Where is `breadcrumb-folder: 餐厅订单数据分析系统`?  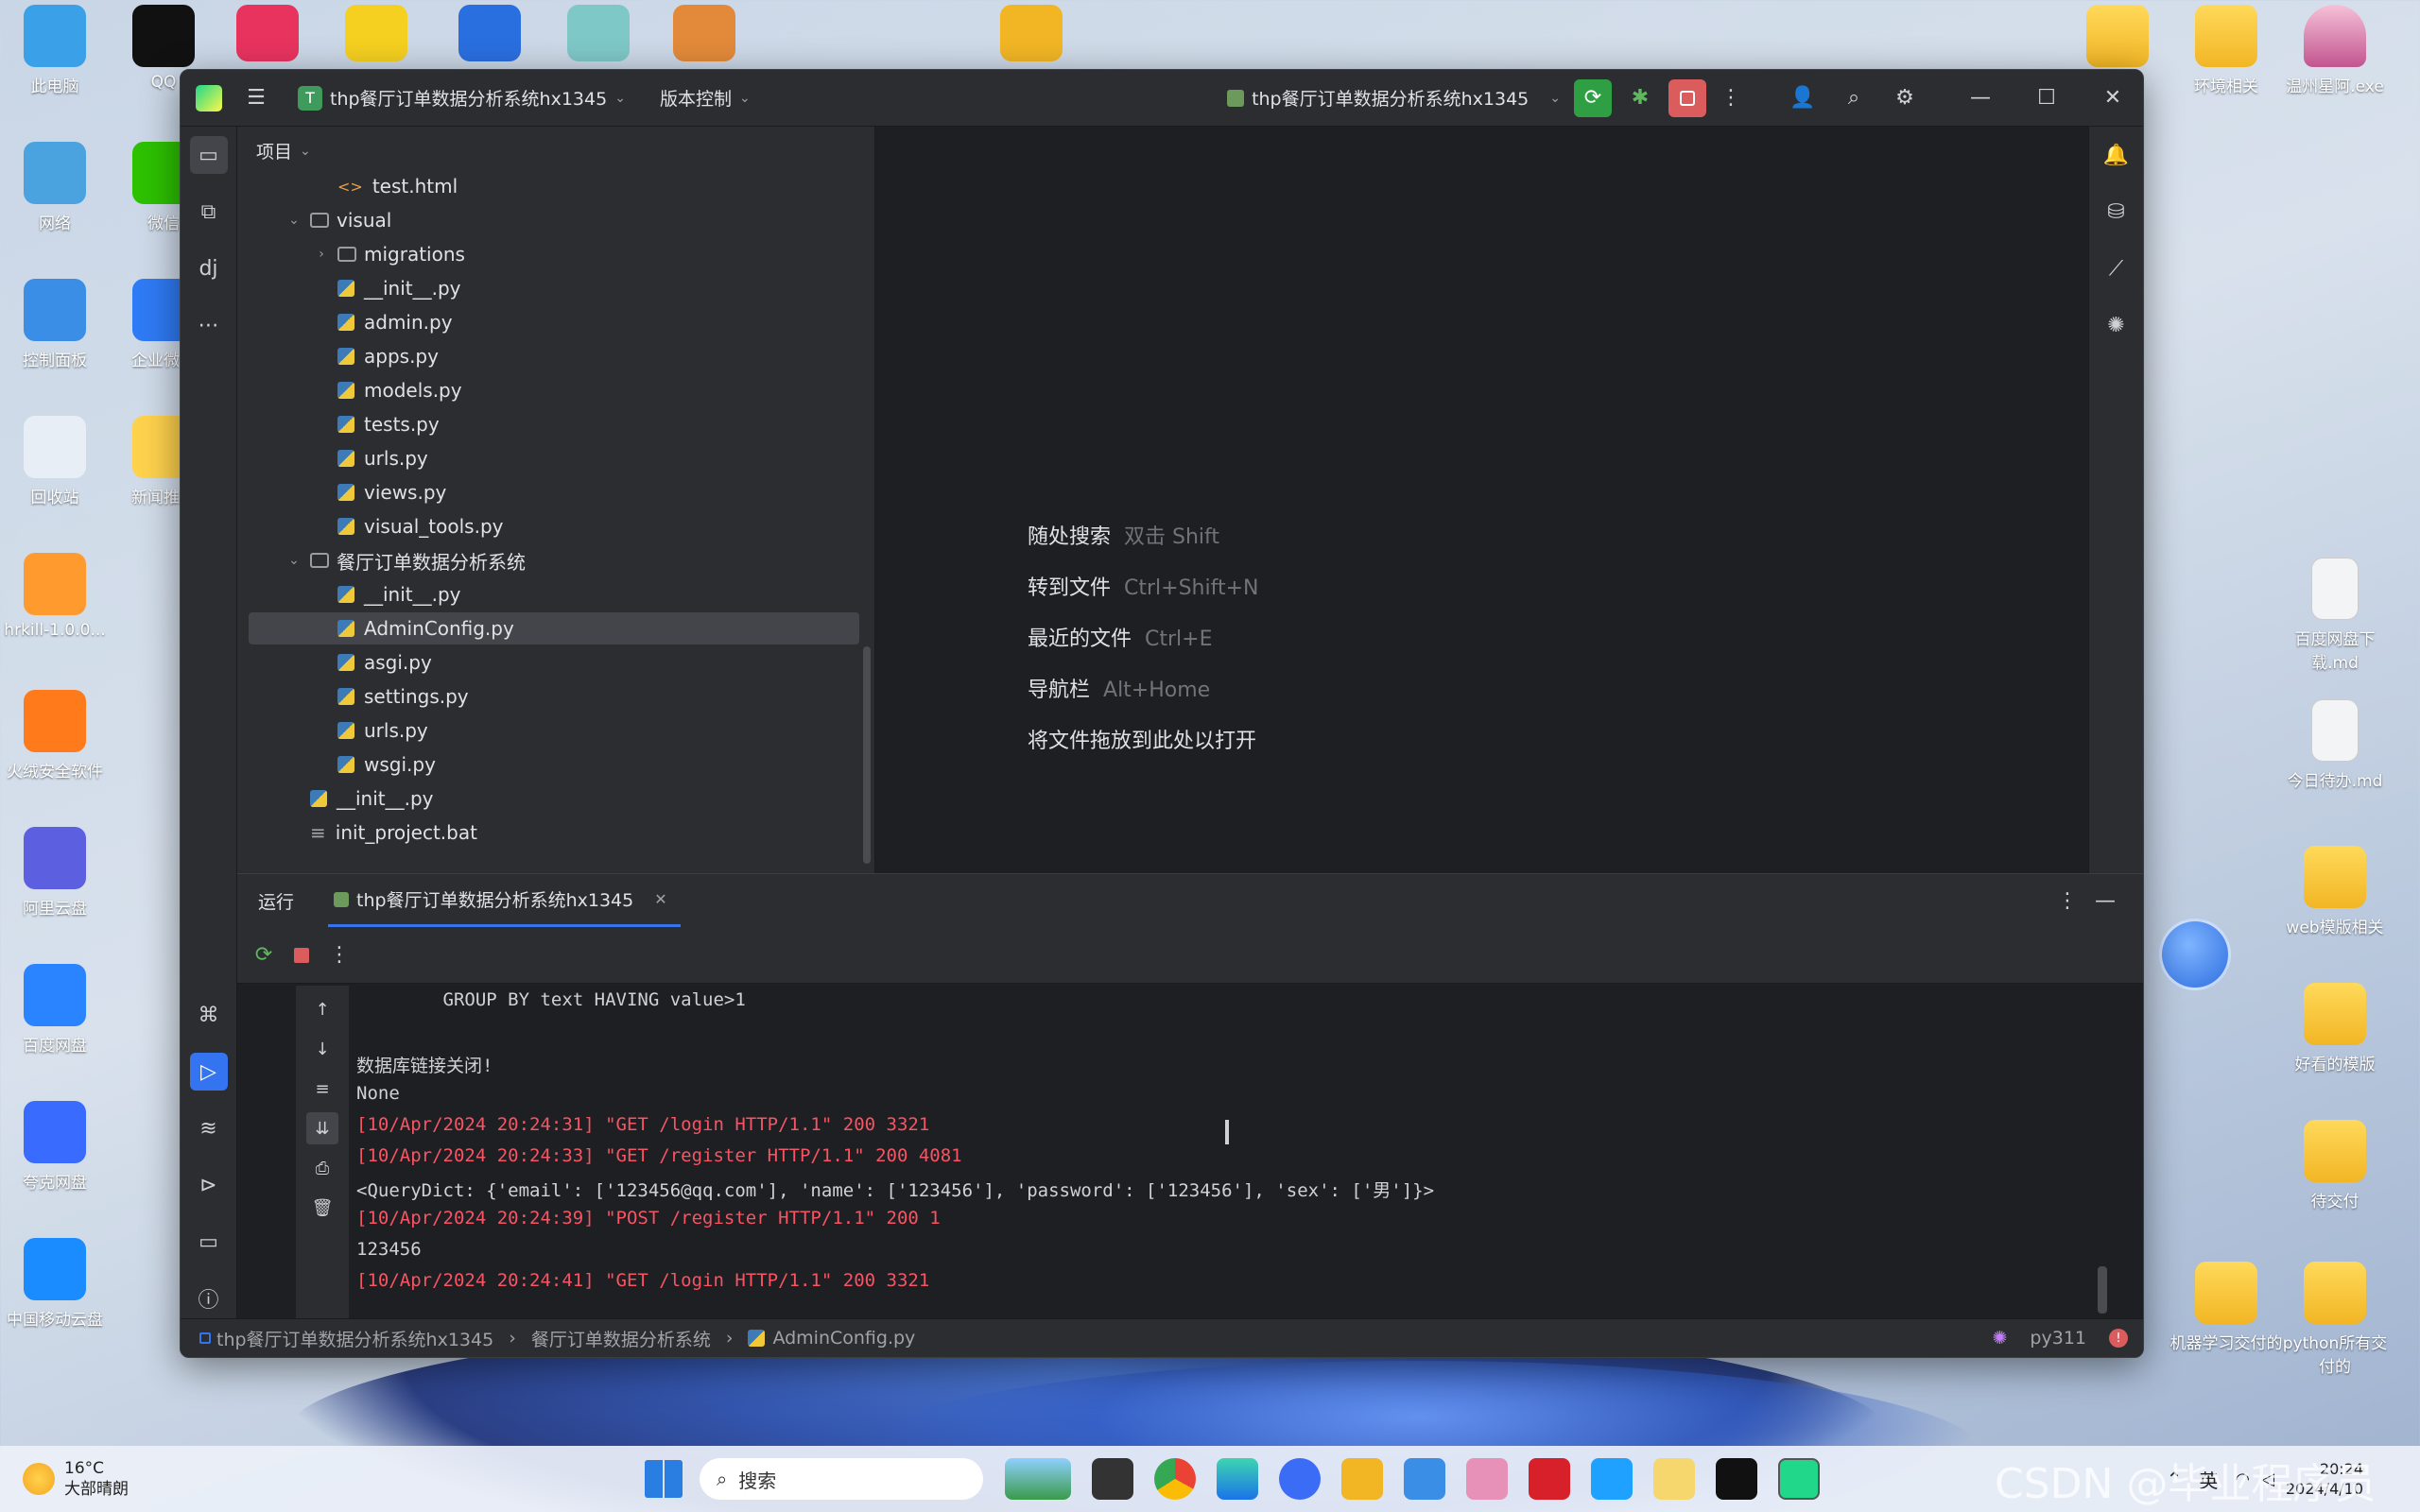 breadcrumb-folder: 餐厅订单数据分析系统 is located at coordinates (621, 1338).